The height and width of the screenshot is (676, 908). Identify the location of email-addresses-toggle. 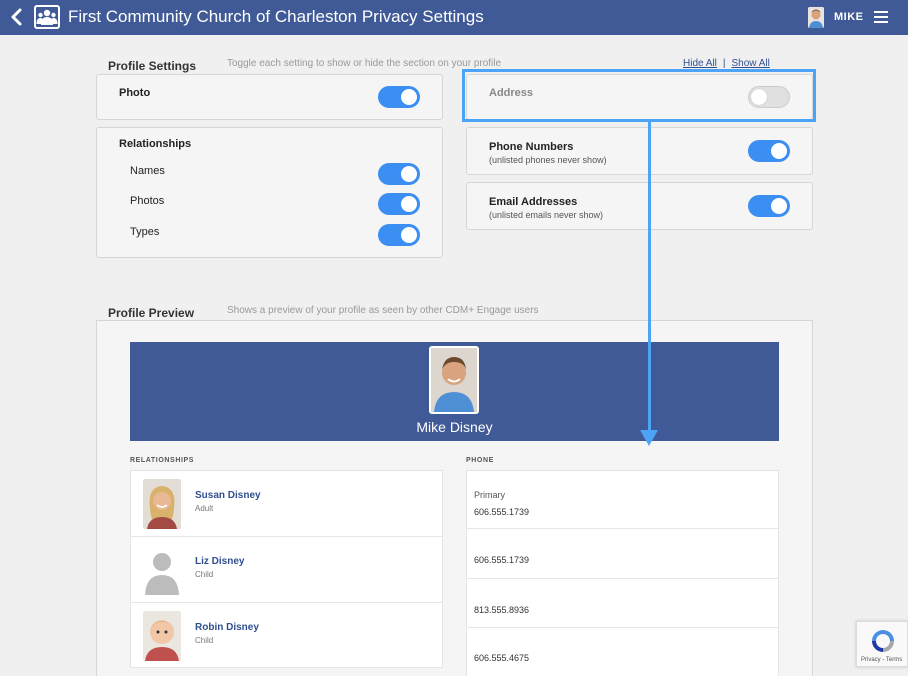
(769, 206).